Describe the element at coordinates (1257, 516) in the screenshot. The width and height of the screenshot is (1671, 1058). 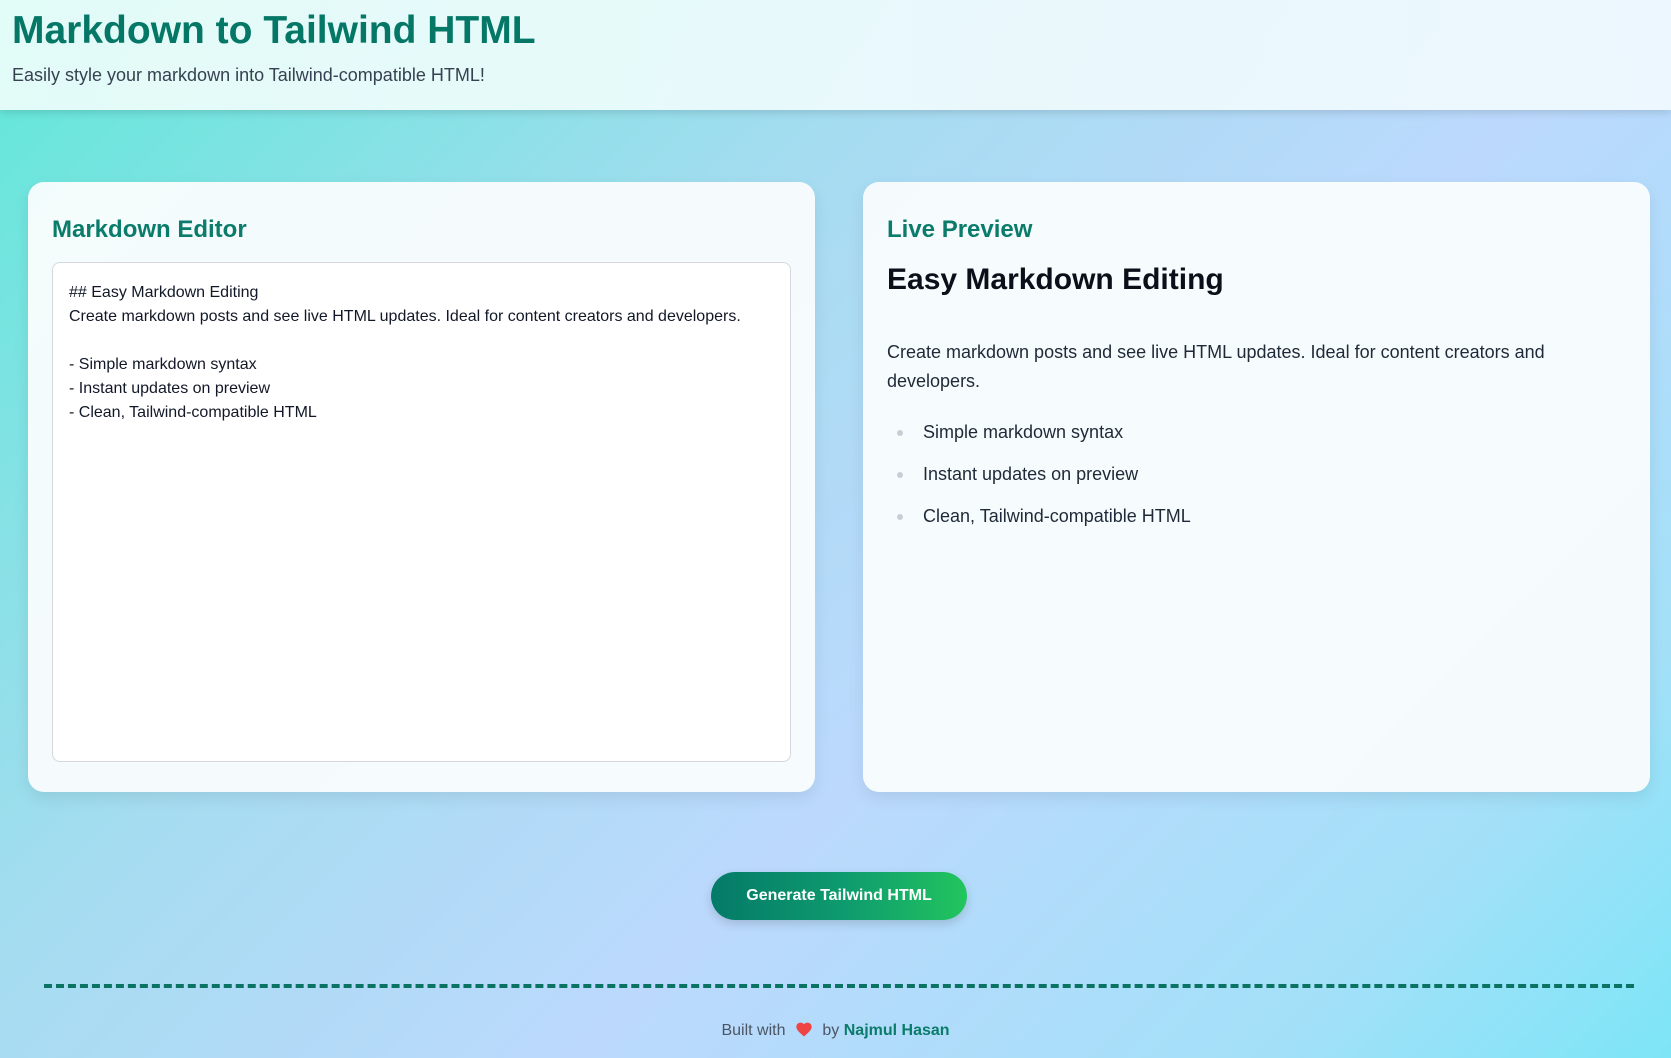
I see `list-item: Clean, Tailwind-compatible HTML` at that location.